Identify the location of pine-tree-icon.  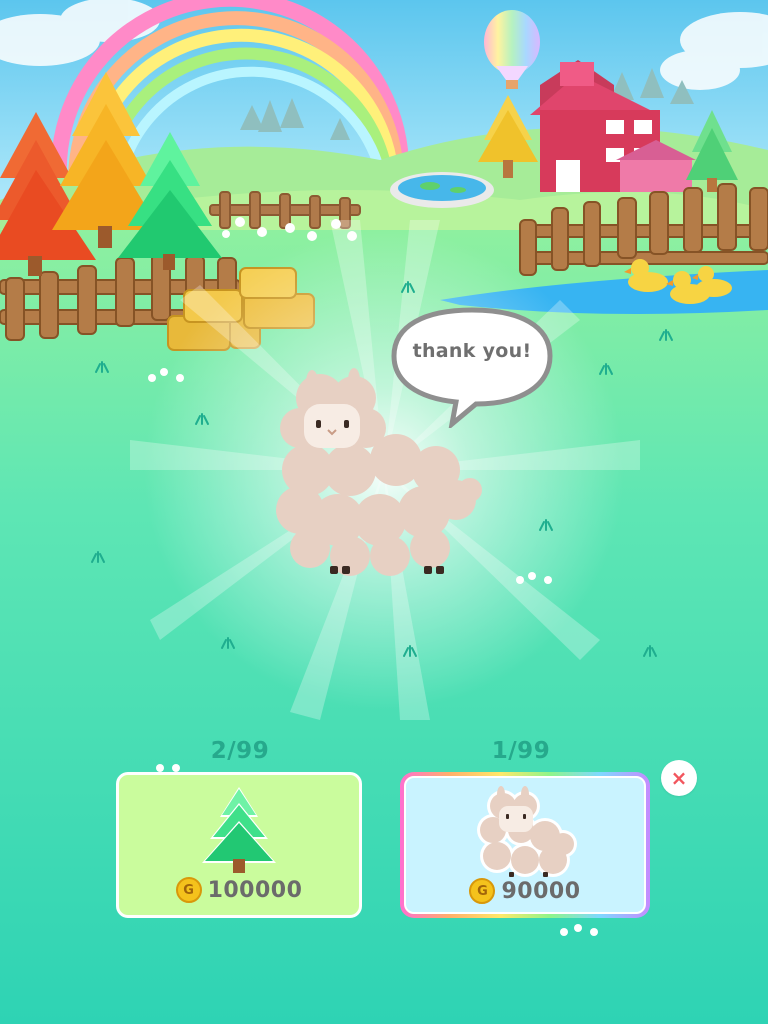
(239, 830).